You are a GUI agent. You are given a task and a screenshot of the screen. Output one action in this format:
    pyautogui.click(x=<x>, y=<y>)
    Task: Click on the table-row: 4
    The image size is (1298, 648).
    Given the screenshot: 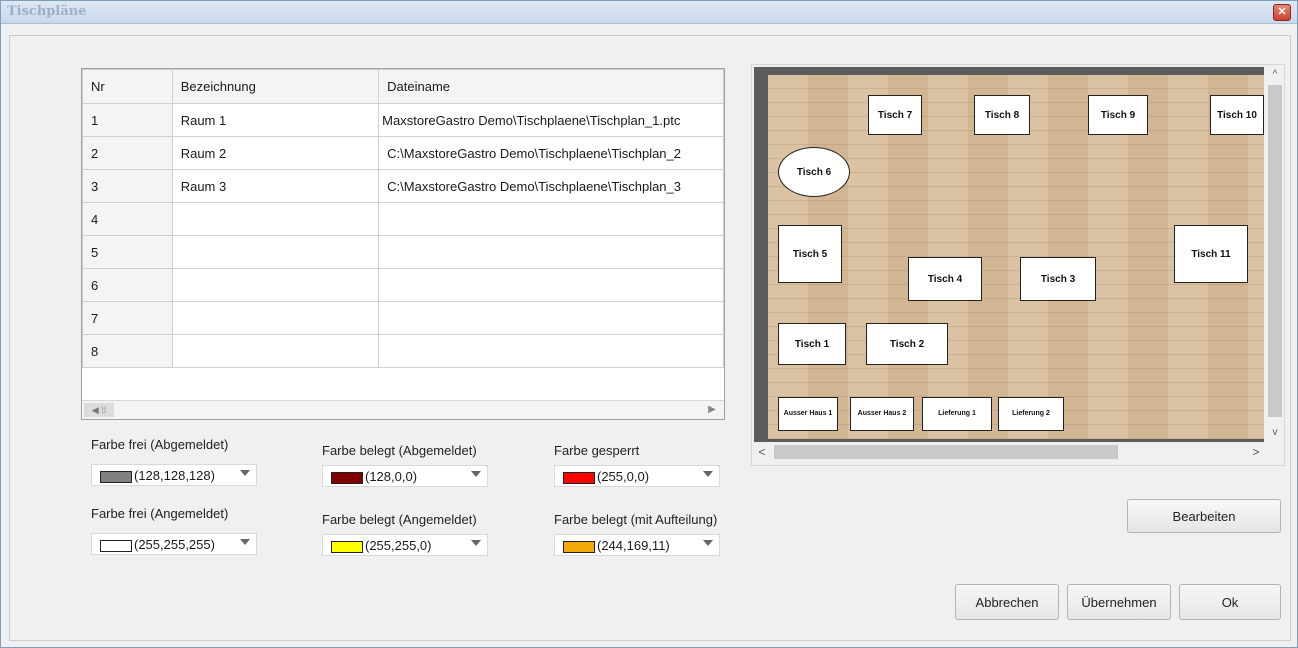 What is the action you would take?
    pyautogui.click(x=403, y=219)
    